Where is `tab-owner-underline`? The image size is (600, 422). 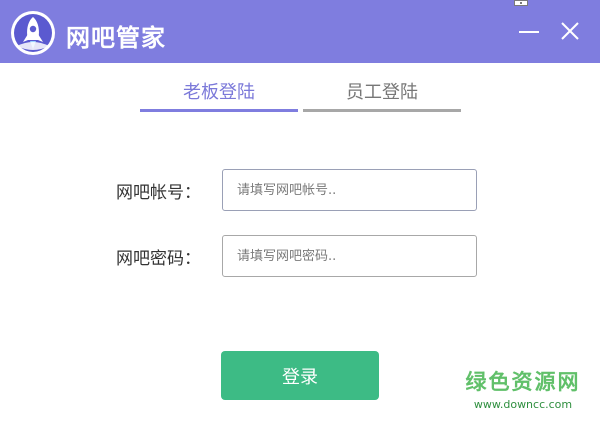
tab-owner-underline is located at coordinates (219, 110).